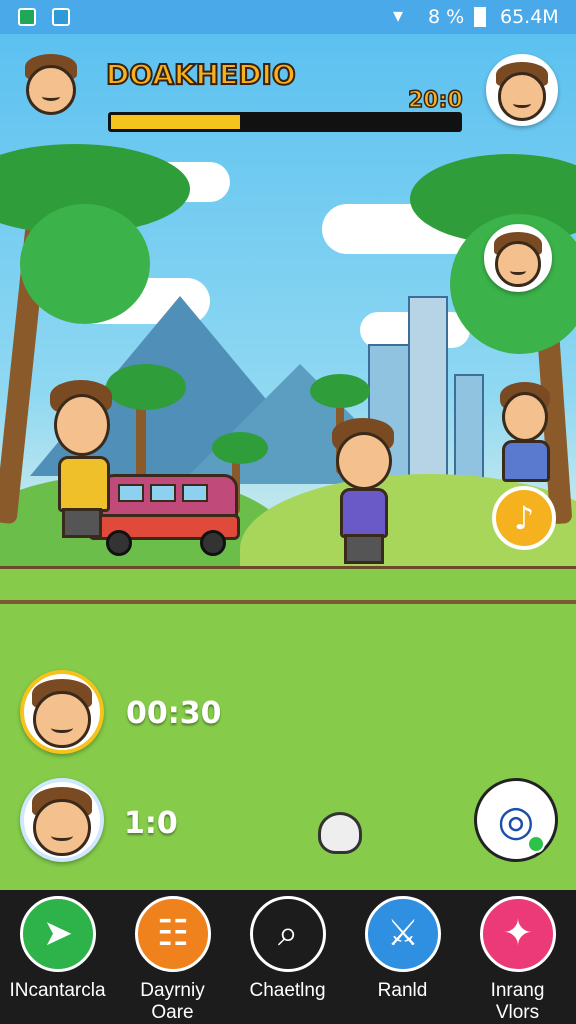 The image size is (576, 1024). What do you see at coordinates (536, 844) in the screenshot?
I see `online-dot` at bounding box center [536, 844].